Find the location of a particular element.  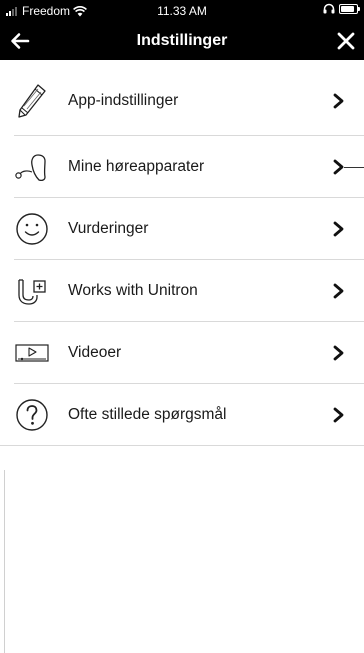

menu-item-label: Works with Unitron is located at coordinates (133, 290).